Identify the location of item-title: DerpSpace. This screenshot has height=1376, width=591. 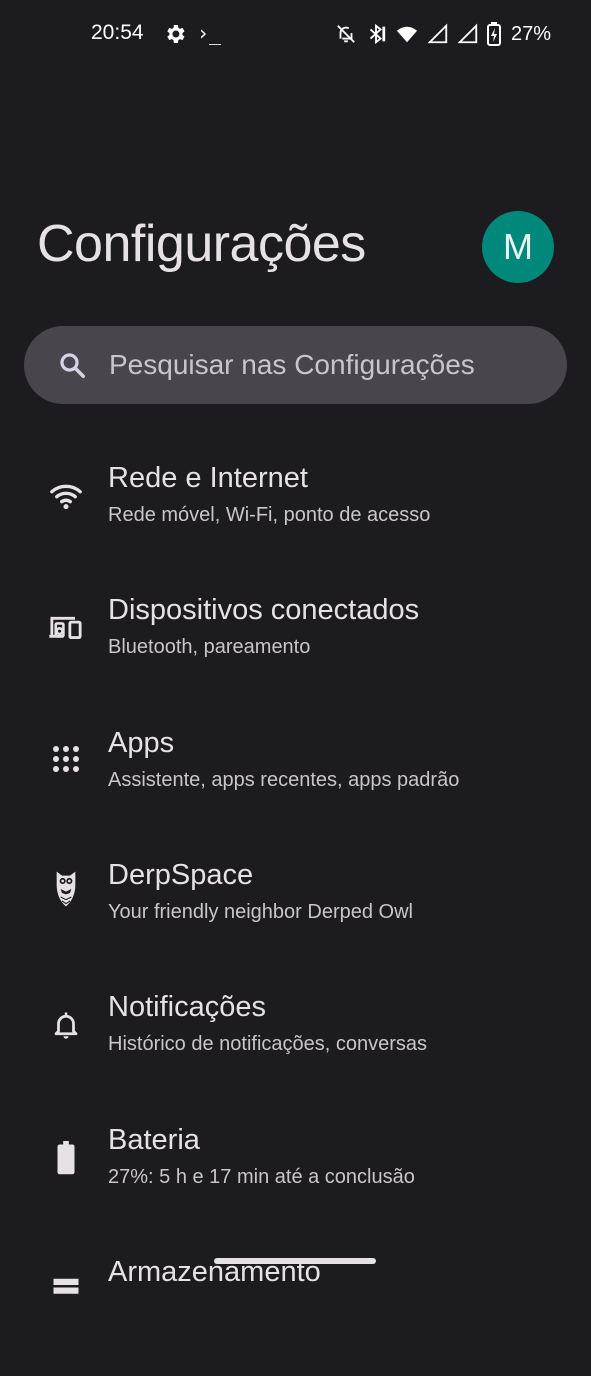
(181, 875).